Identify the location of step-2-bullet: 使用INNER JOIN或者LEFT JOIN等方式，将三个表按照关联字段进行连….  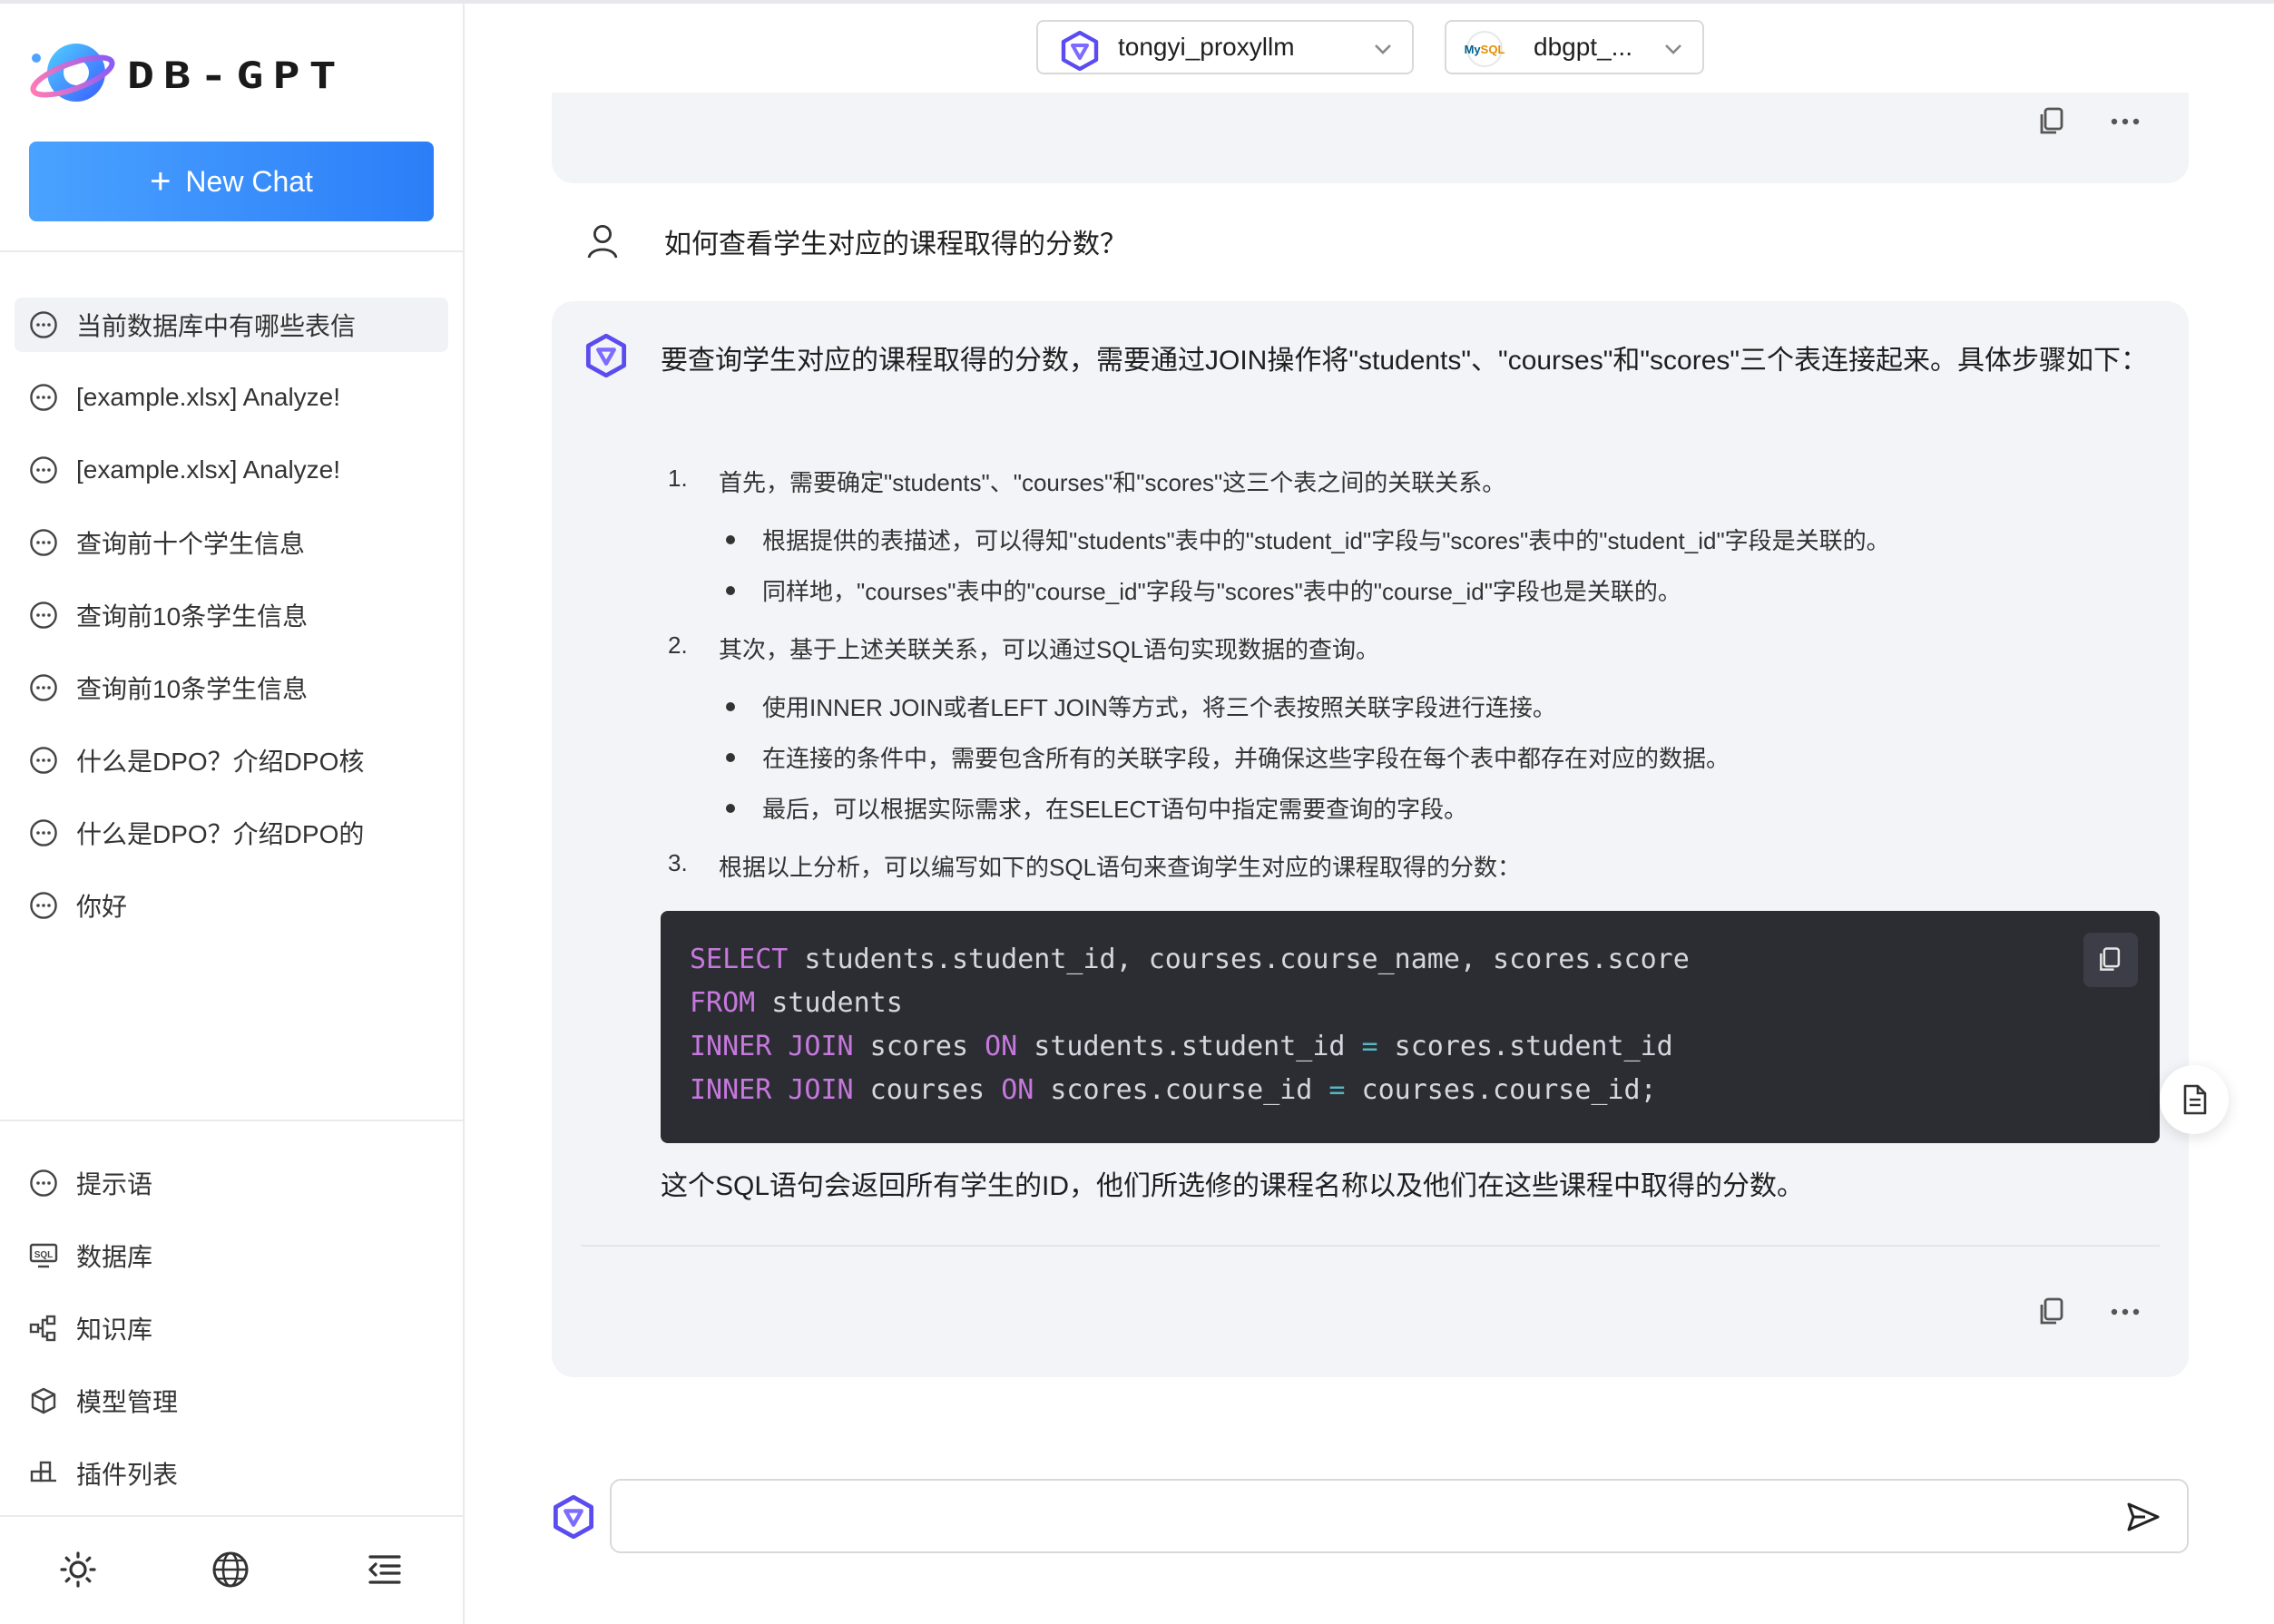
(1140, 706).